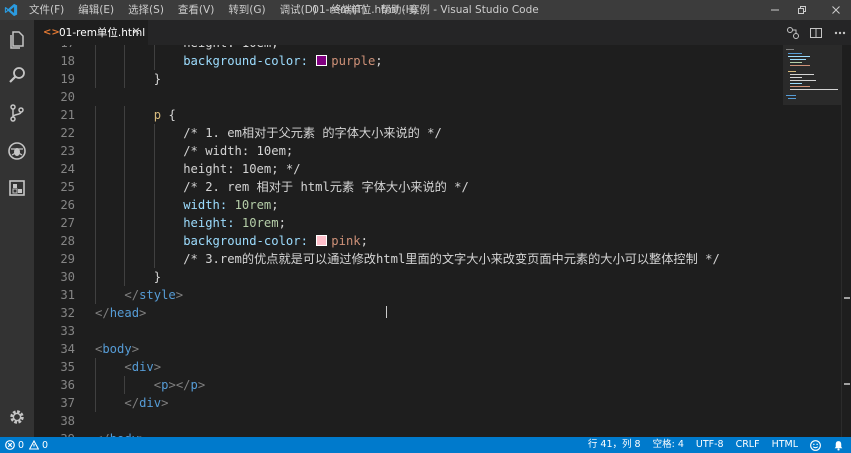 The width and height of the screenshot is (851, 453). Describe the element at coordinates (241, 169) in the screenshot. I see `code-text: height: 10em; */` at that location.